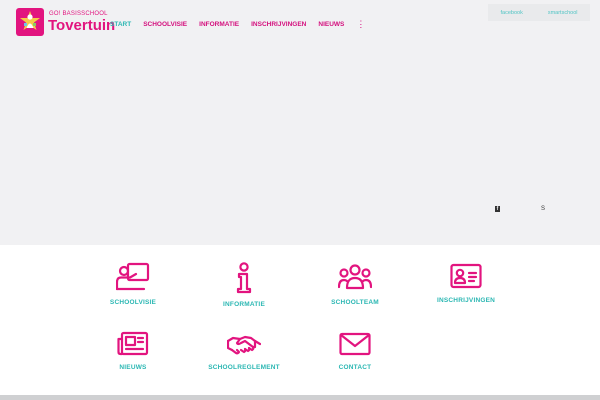 This screenshot has width=600, height=400. Describe the element at coordinates (466, 276) in the screenshot. I see `id-card-icon` at that location.